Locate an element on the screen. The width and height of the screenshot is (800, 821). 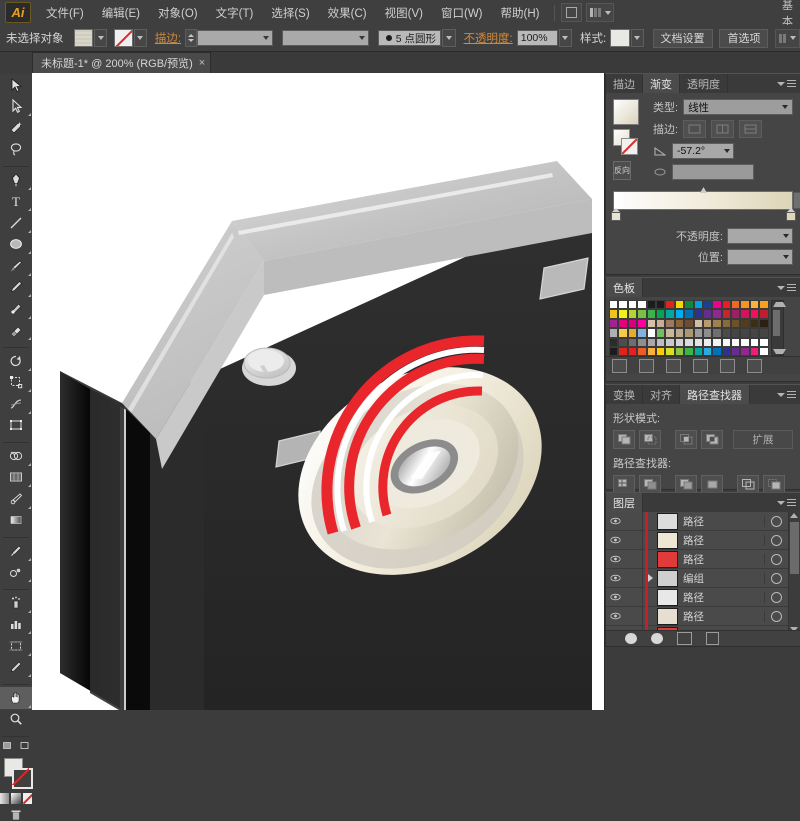
stroke-gradient-within-button is located at coordinates (695, 129).